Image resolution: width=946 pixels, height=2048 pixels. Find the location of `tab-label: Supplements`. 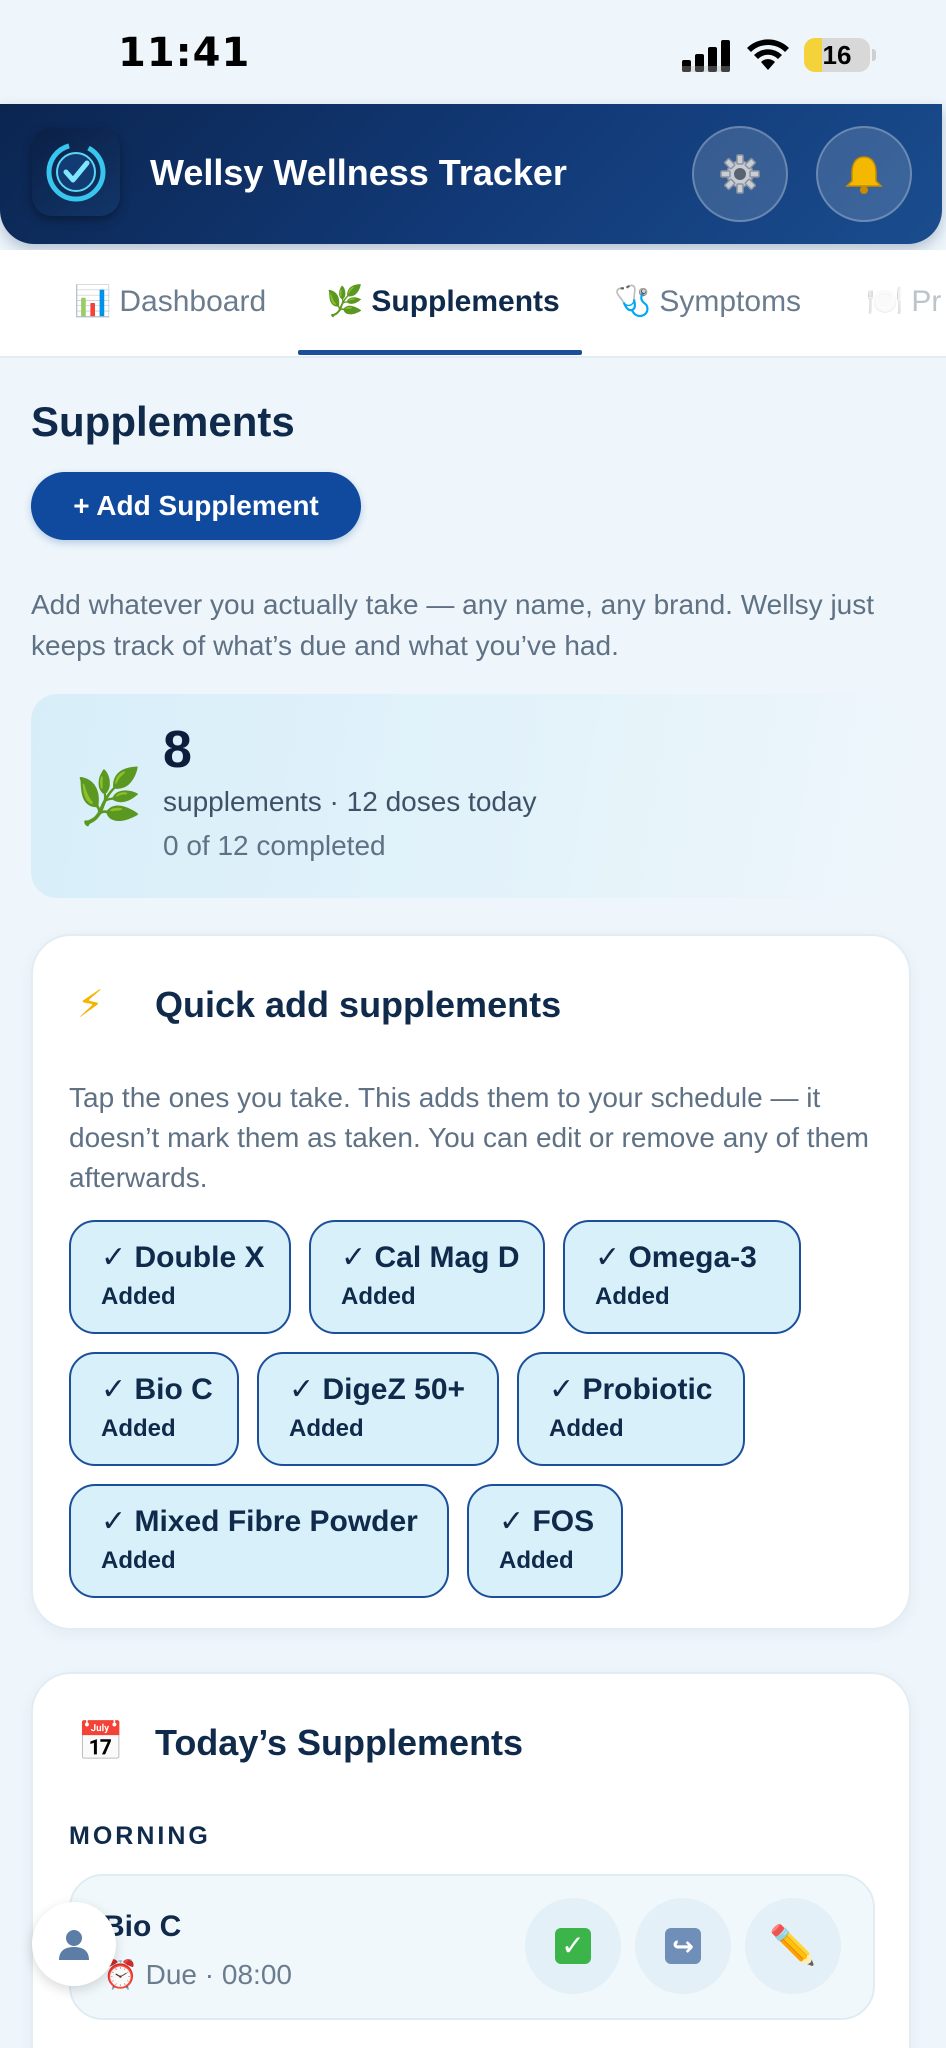

tab-label: Supplements is located at coordinates (465, 301).